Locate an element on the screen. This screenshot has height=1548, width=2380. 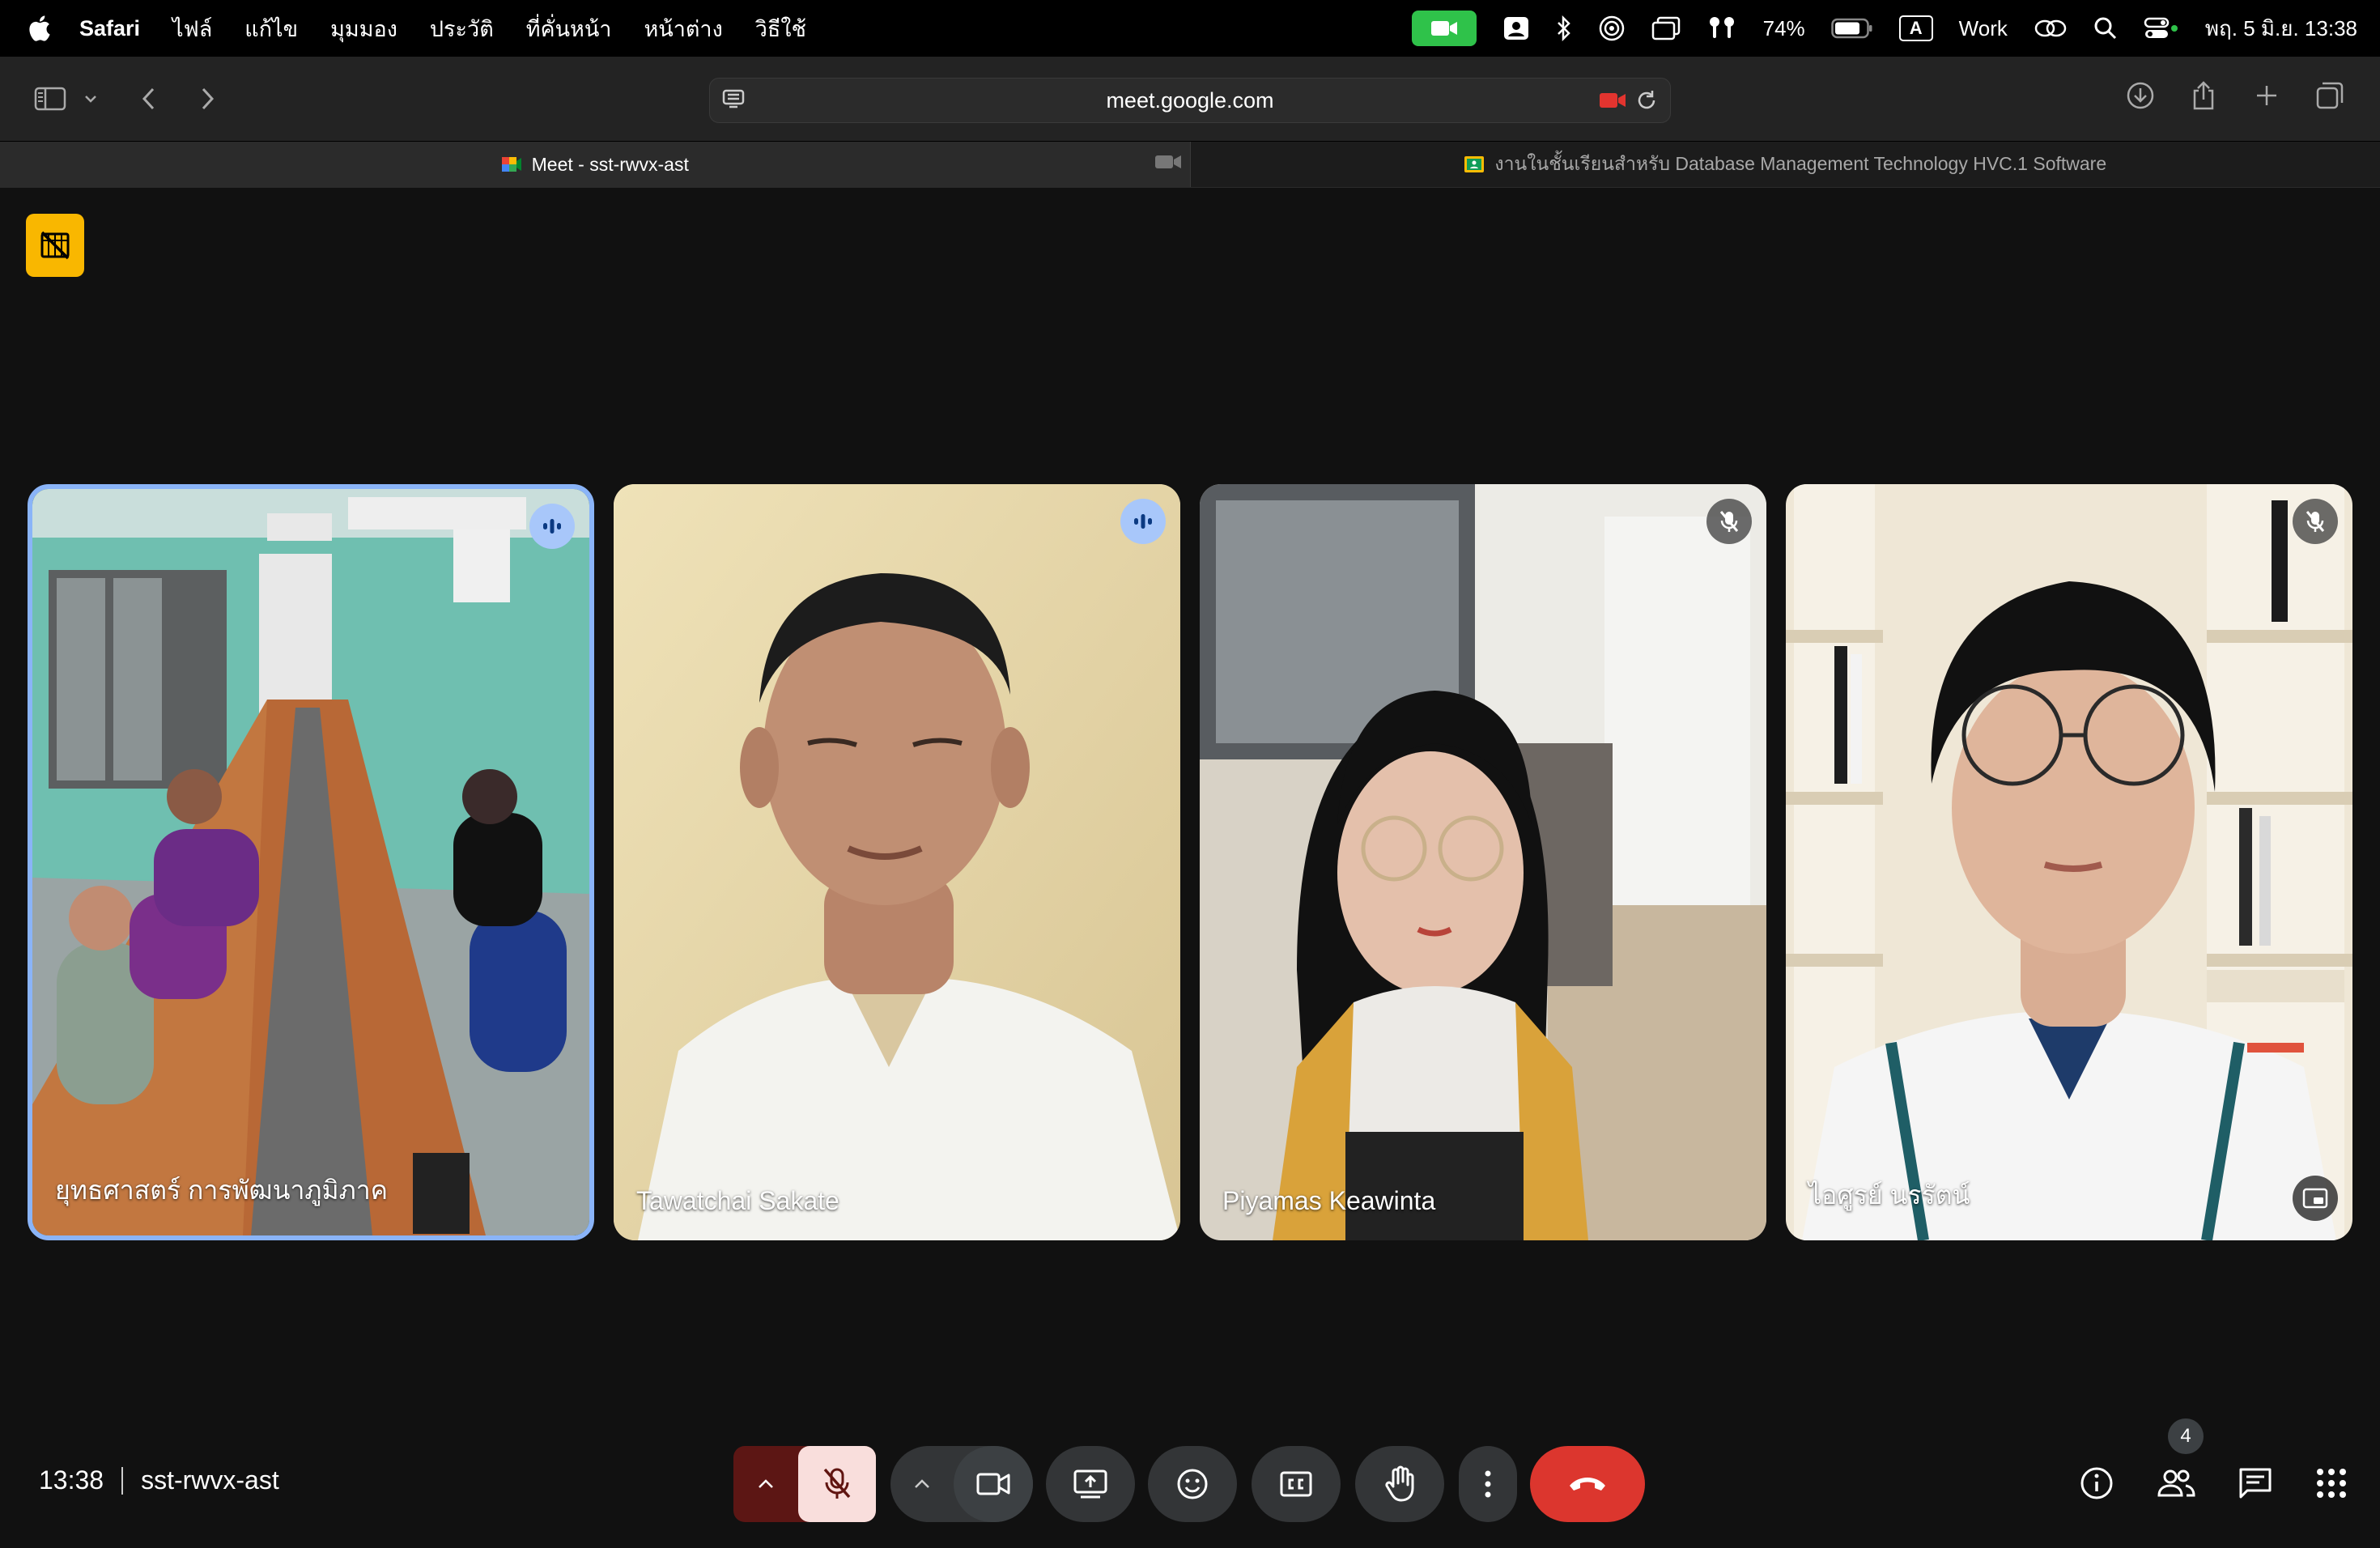
audio-options-button is located at coordinates (765, 1484).